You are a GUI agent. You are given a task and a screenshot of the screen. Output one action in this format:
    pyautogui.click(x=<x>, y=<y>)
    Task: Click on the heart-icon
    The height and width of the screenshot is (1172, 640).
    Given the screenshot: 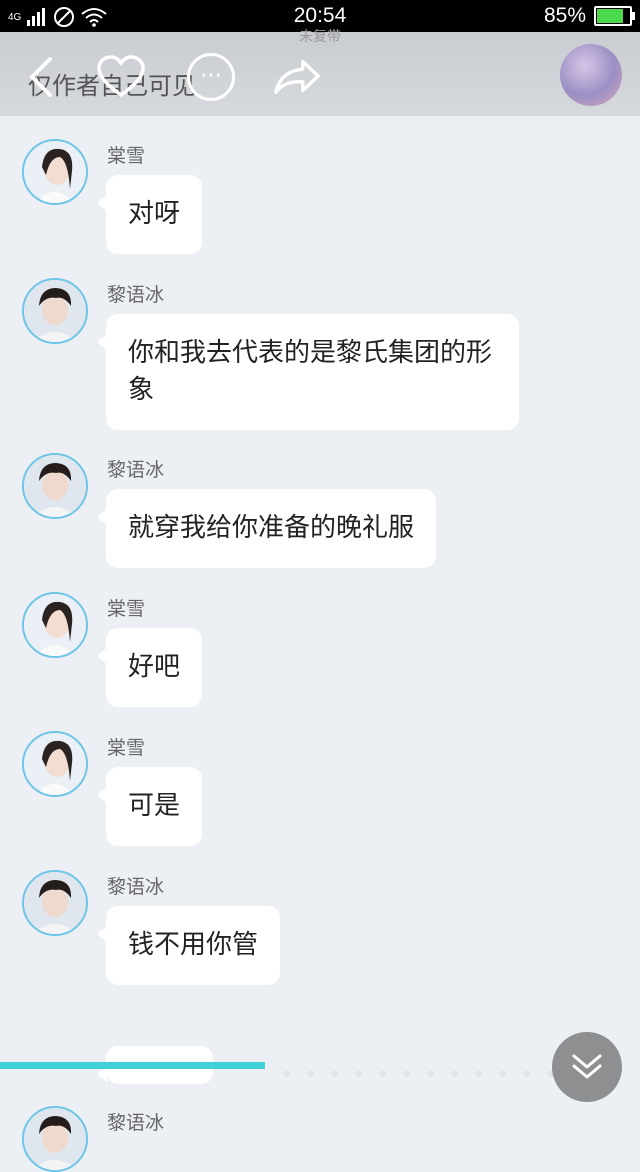 What is the action you would take?
    pyautogui.click(x=121, y=76)
    